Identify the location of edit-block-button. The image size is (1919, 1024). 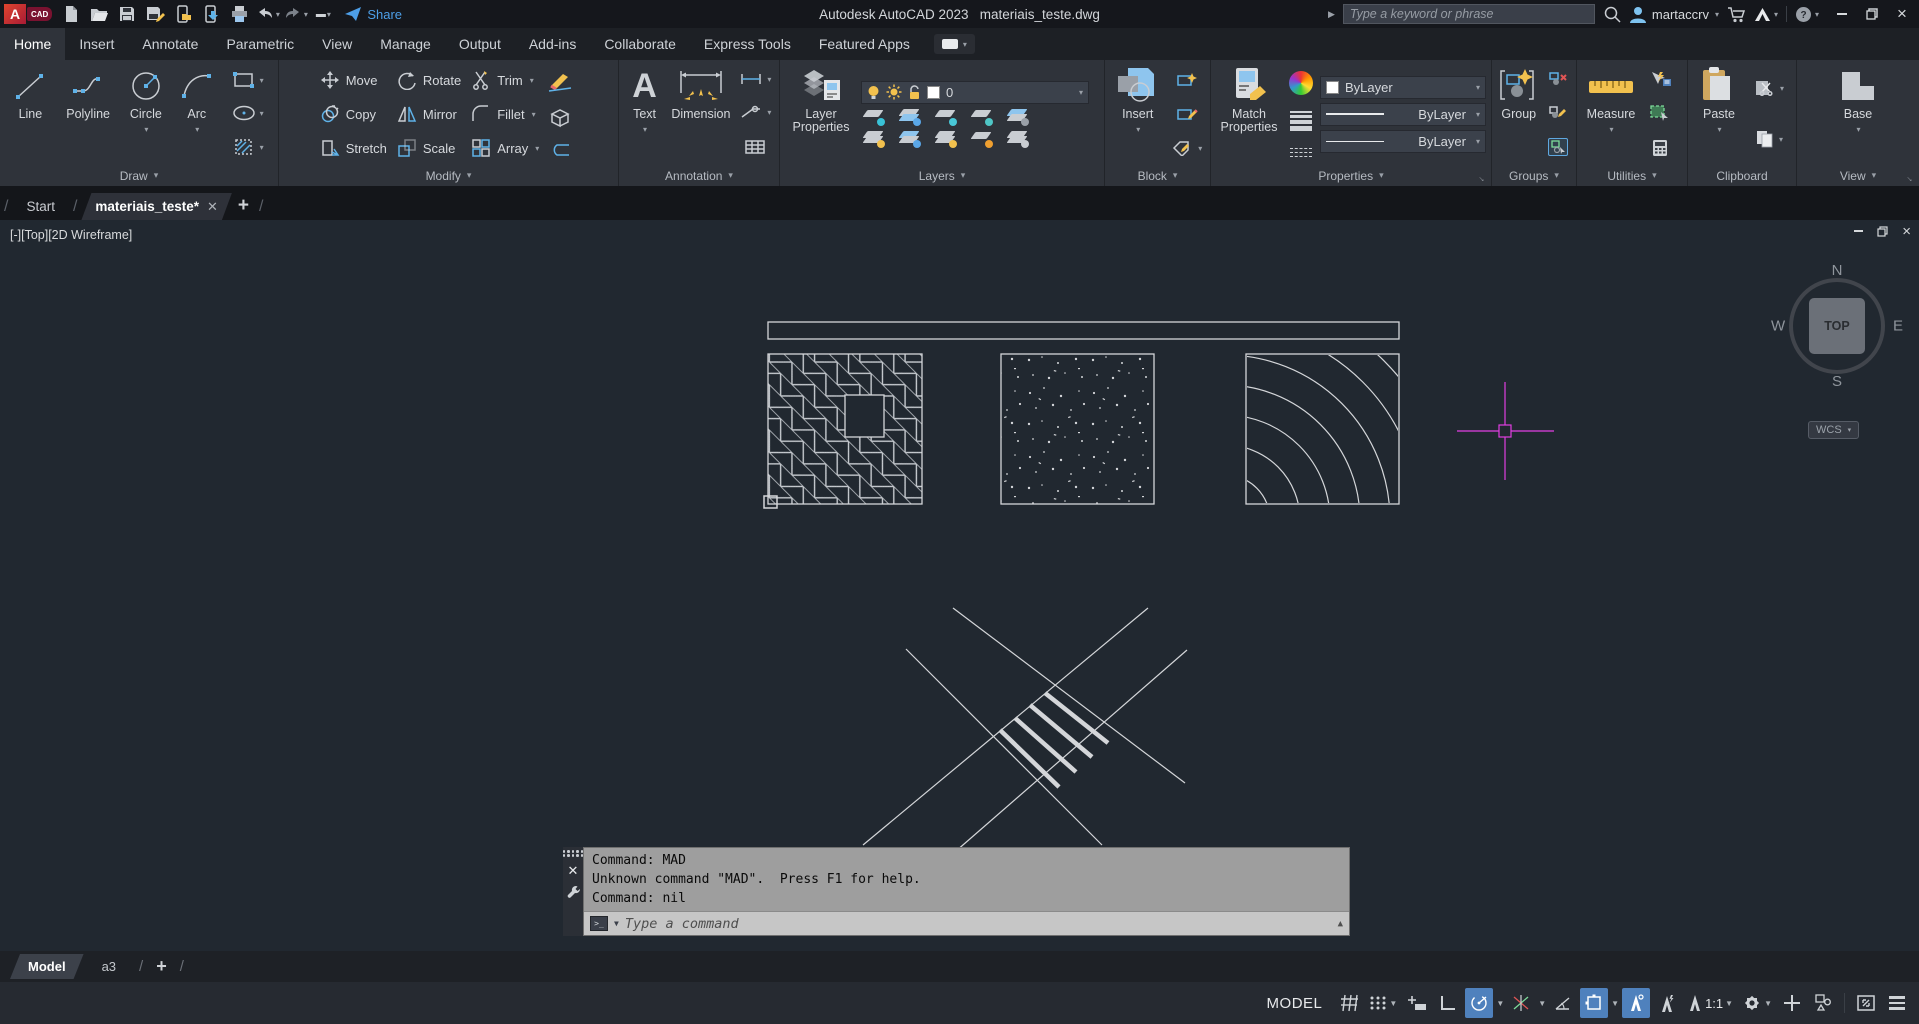
(1187, 114).